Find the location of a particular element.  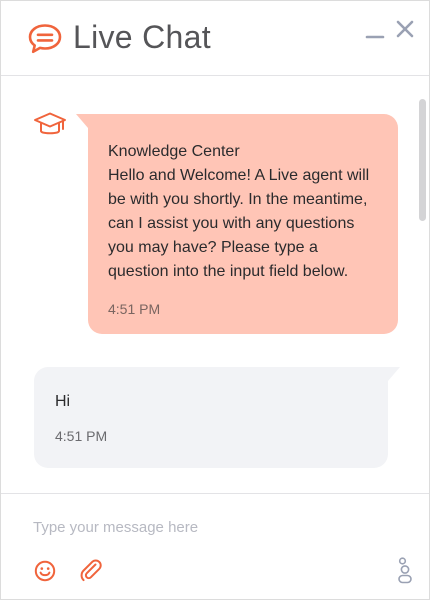

message-sender: Knowledge Center is located at coordinates (174, 151).